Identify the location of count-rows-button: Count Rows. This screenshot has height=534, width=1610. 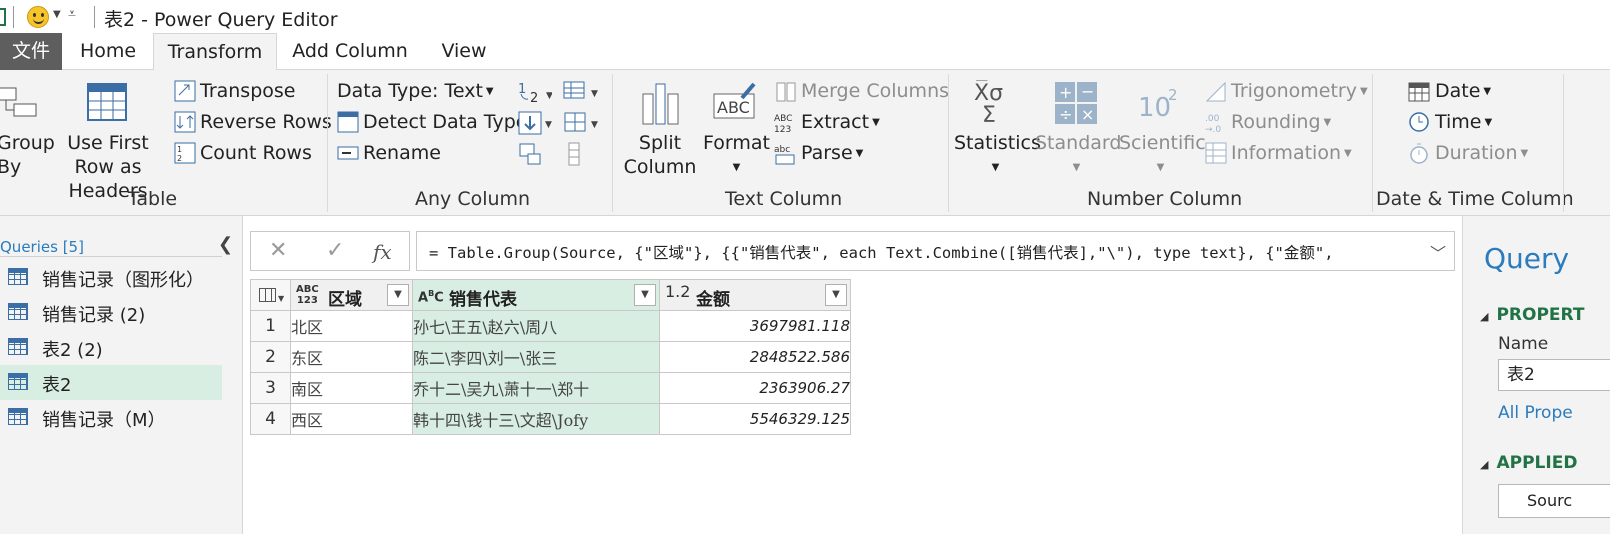
(256, 153).